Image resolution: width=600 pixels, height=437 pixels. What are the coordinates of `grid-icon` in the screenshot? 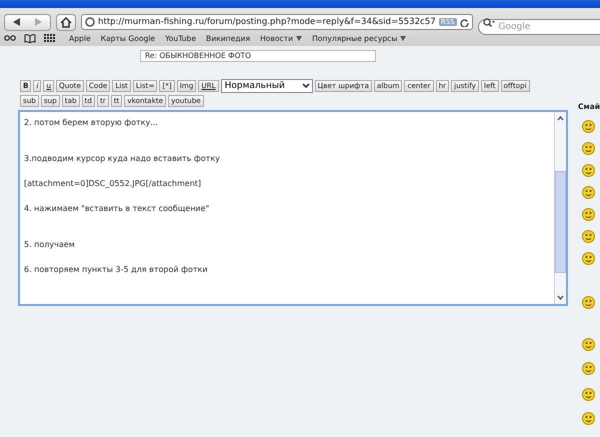 It's located at (49, 38).